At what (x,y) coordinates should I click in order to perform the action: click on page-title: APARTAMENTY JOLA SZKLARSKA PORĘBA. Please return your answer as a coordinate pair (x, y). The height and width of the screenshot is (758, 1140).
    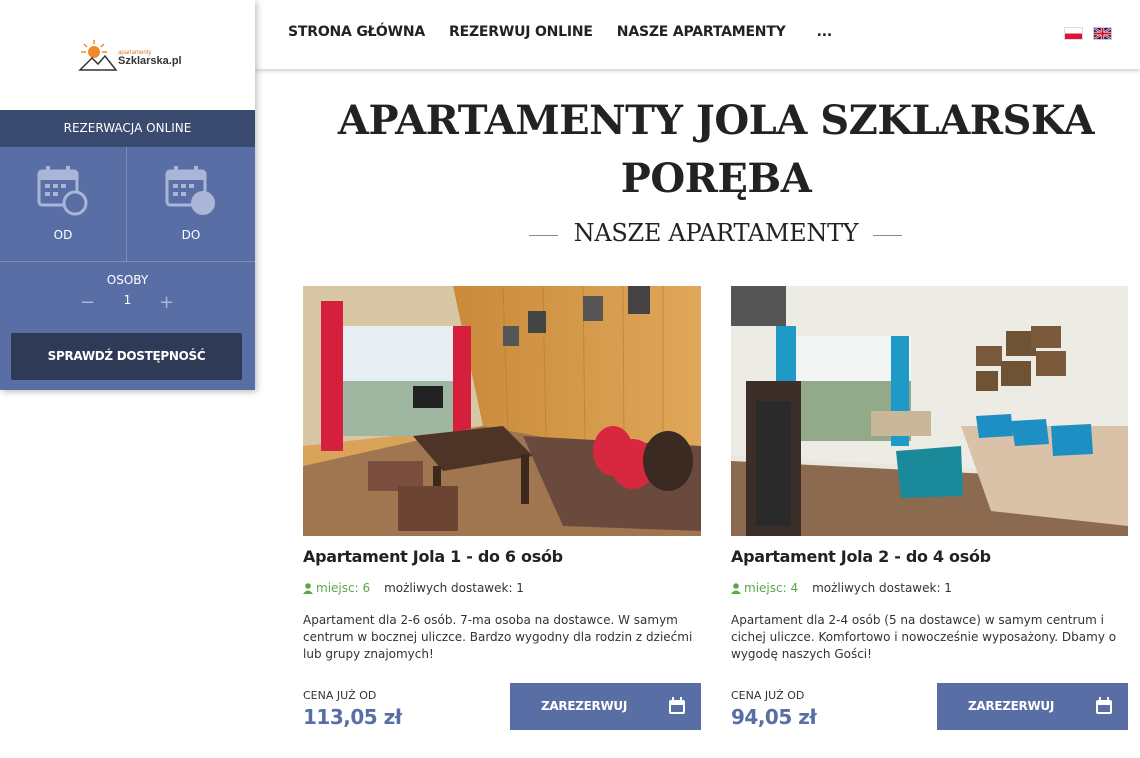
    Looking at the image, I should click on (716, 149).